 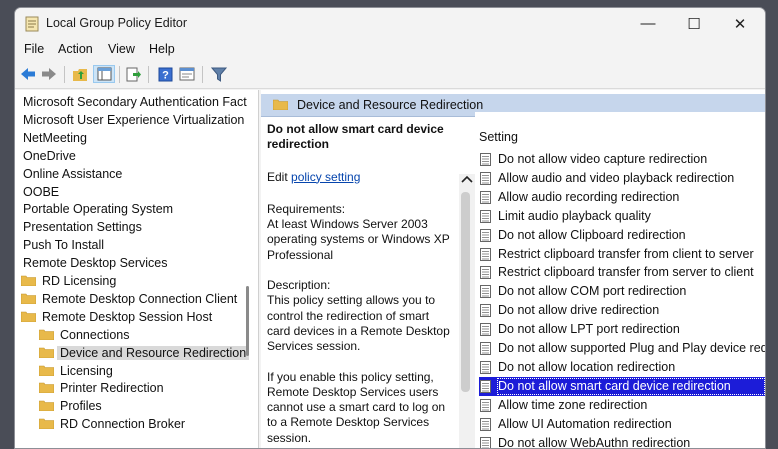 I want to click on toolbar: ?, so click(x=390, y=75).